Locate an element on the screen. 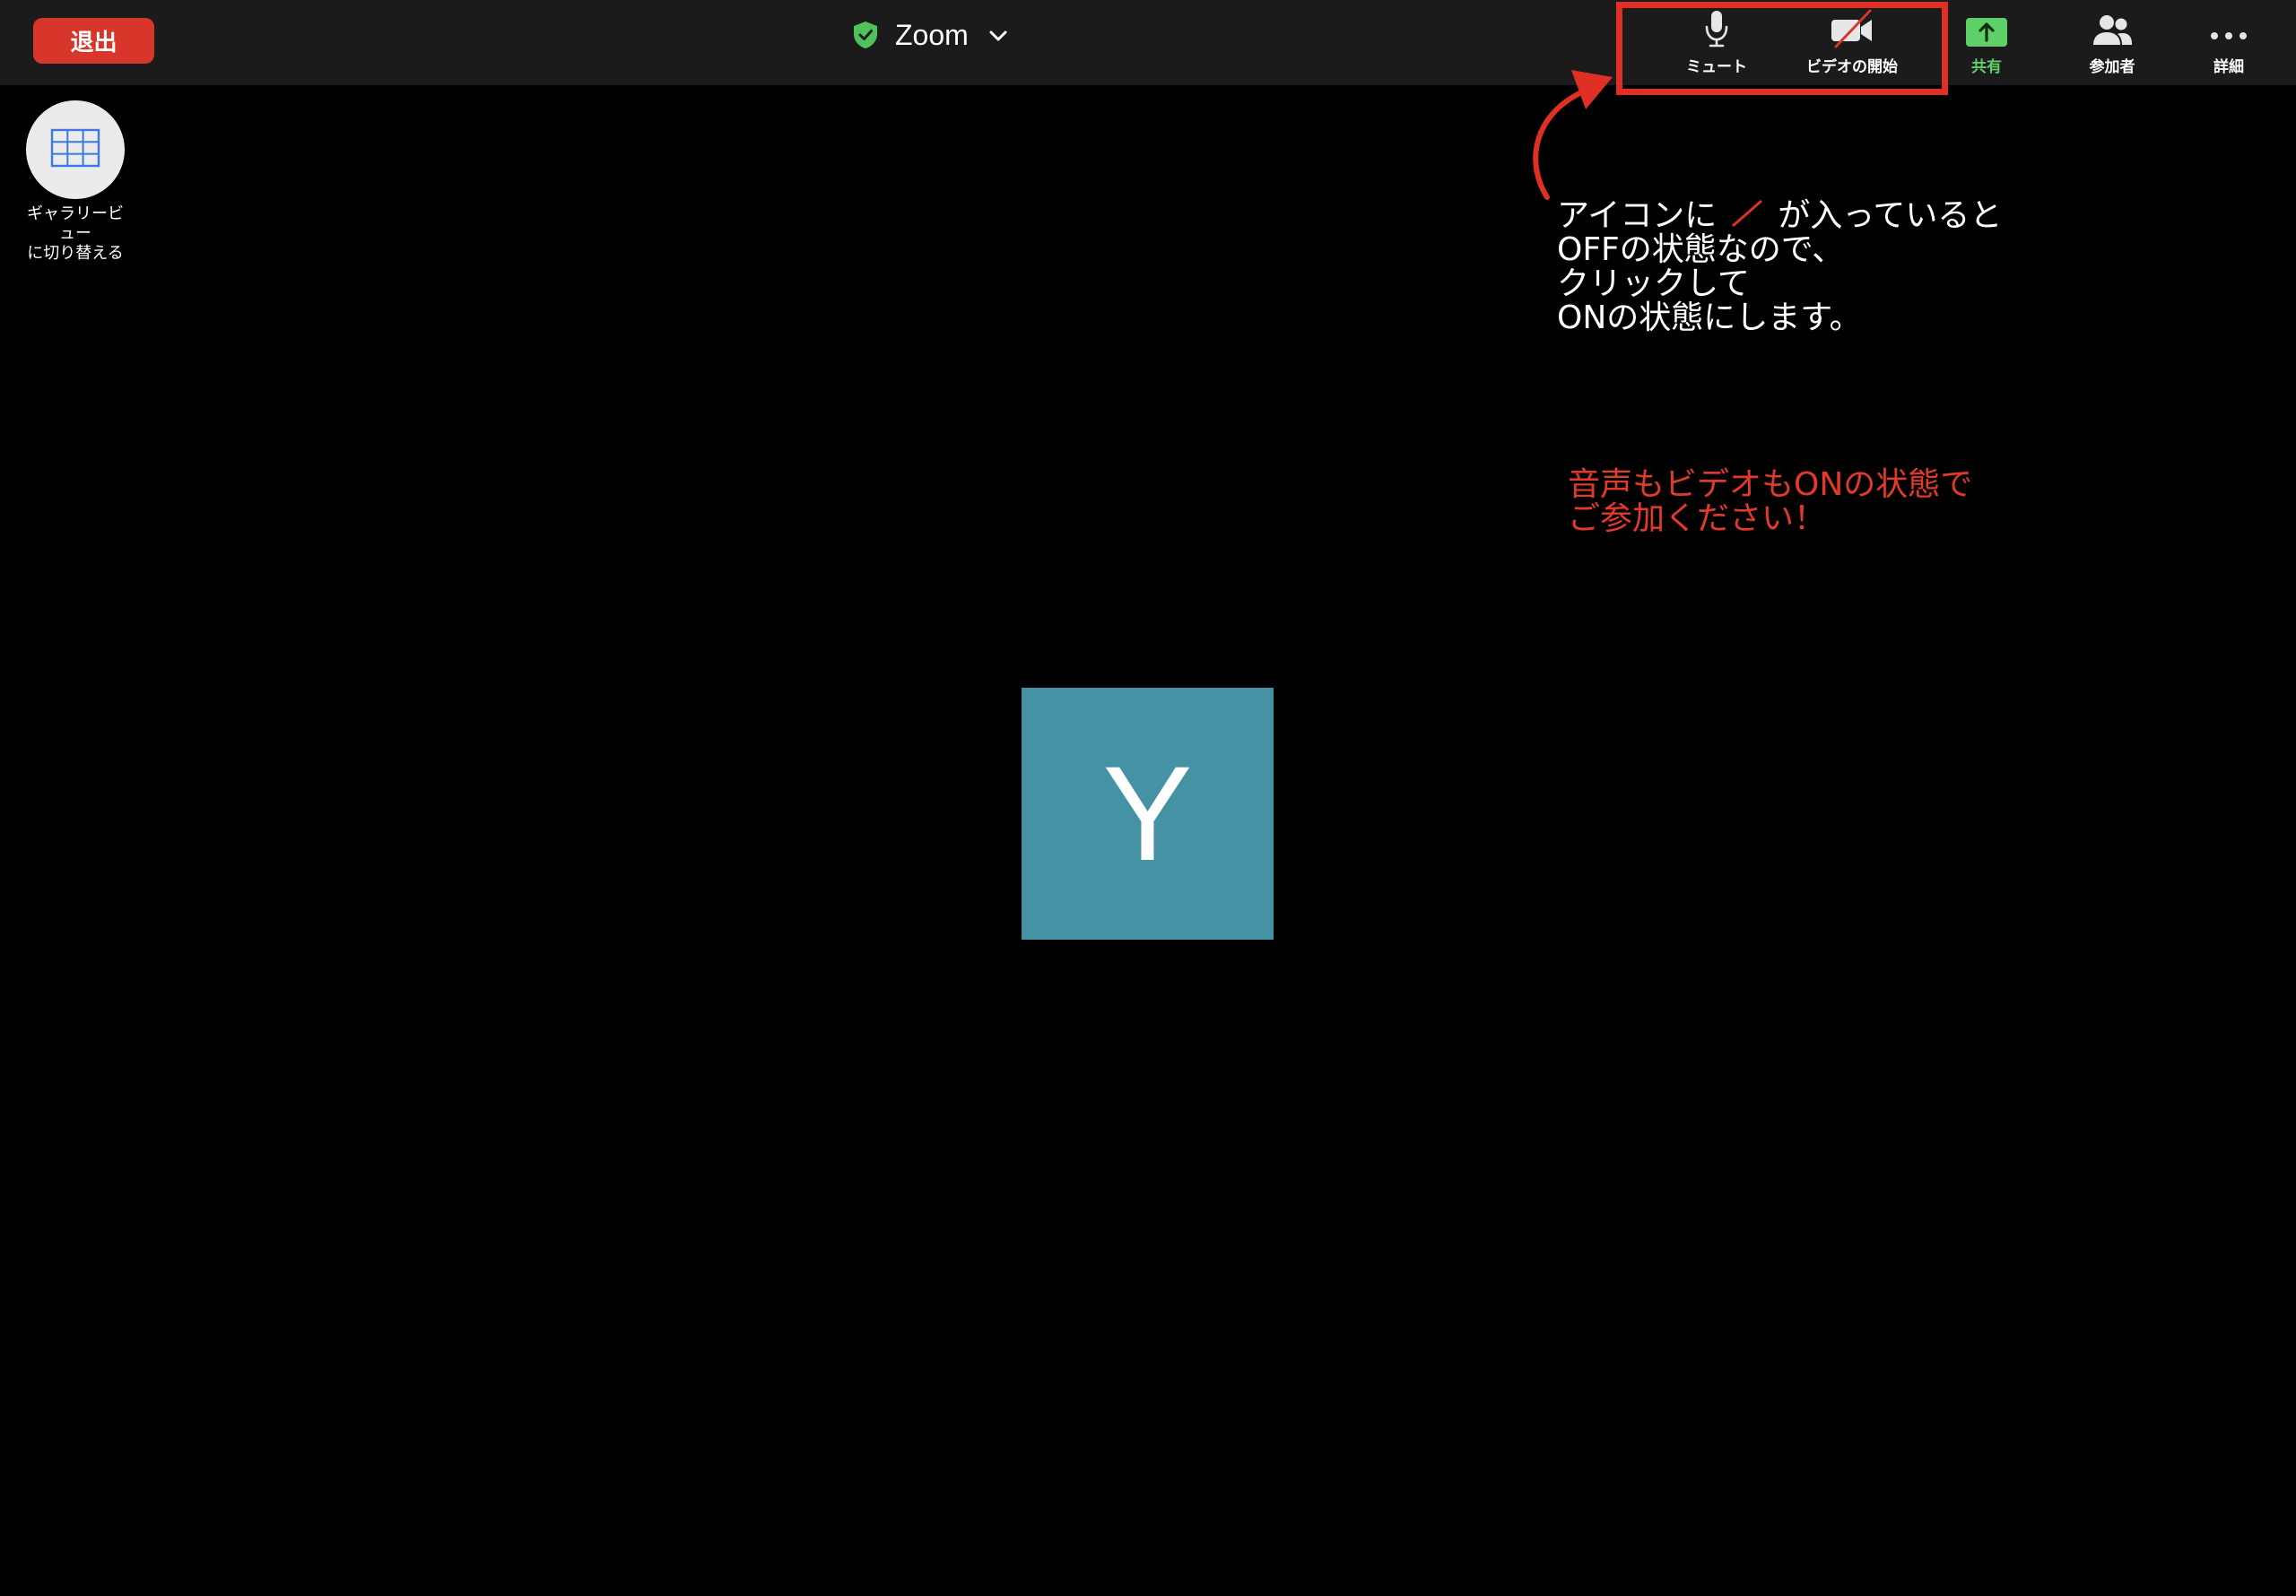 The height and width of the screenshot is (1596, 2296). mute-label: ミュート is located at coordinates (1716, 67).